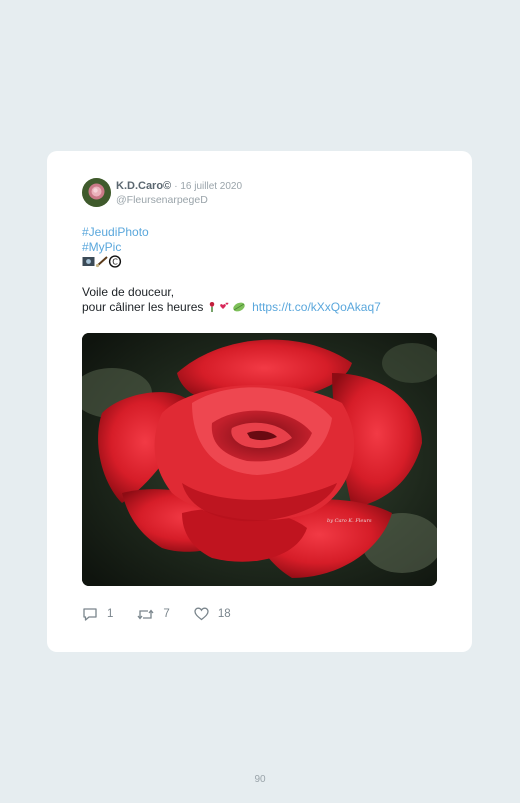 Image resolution: width=520 pixels, height=803 pixels. Describe the element at coordinates (349, 521) in the screenshot. I see `photo-watermark: by Caro K. Fleurs` at that location.